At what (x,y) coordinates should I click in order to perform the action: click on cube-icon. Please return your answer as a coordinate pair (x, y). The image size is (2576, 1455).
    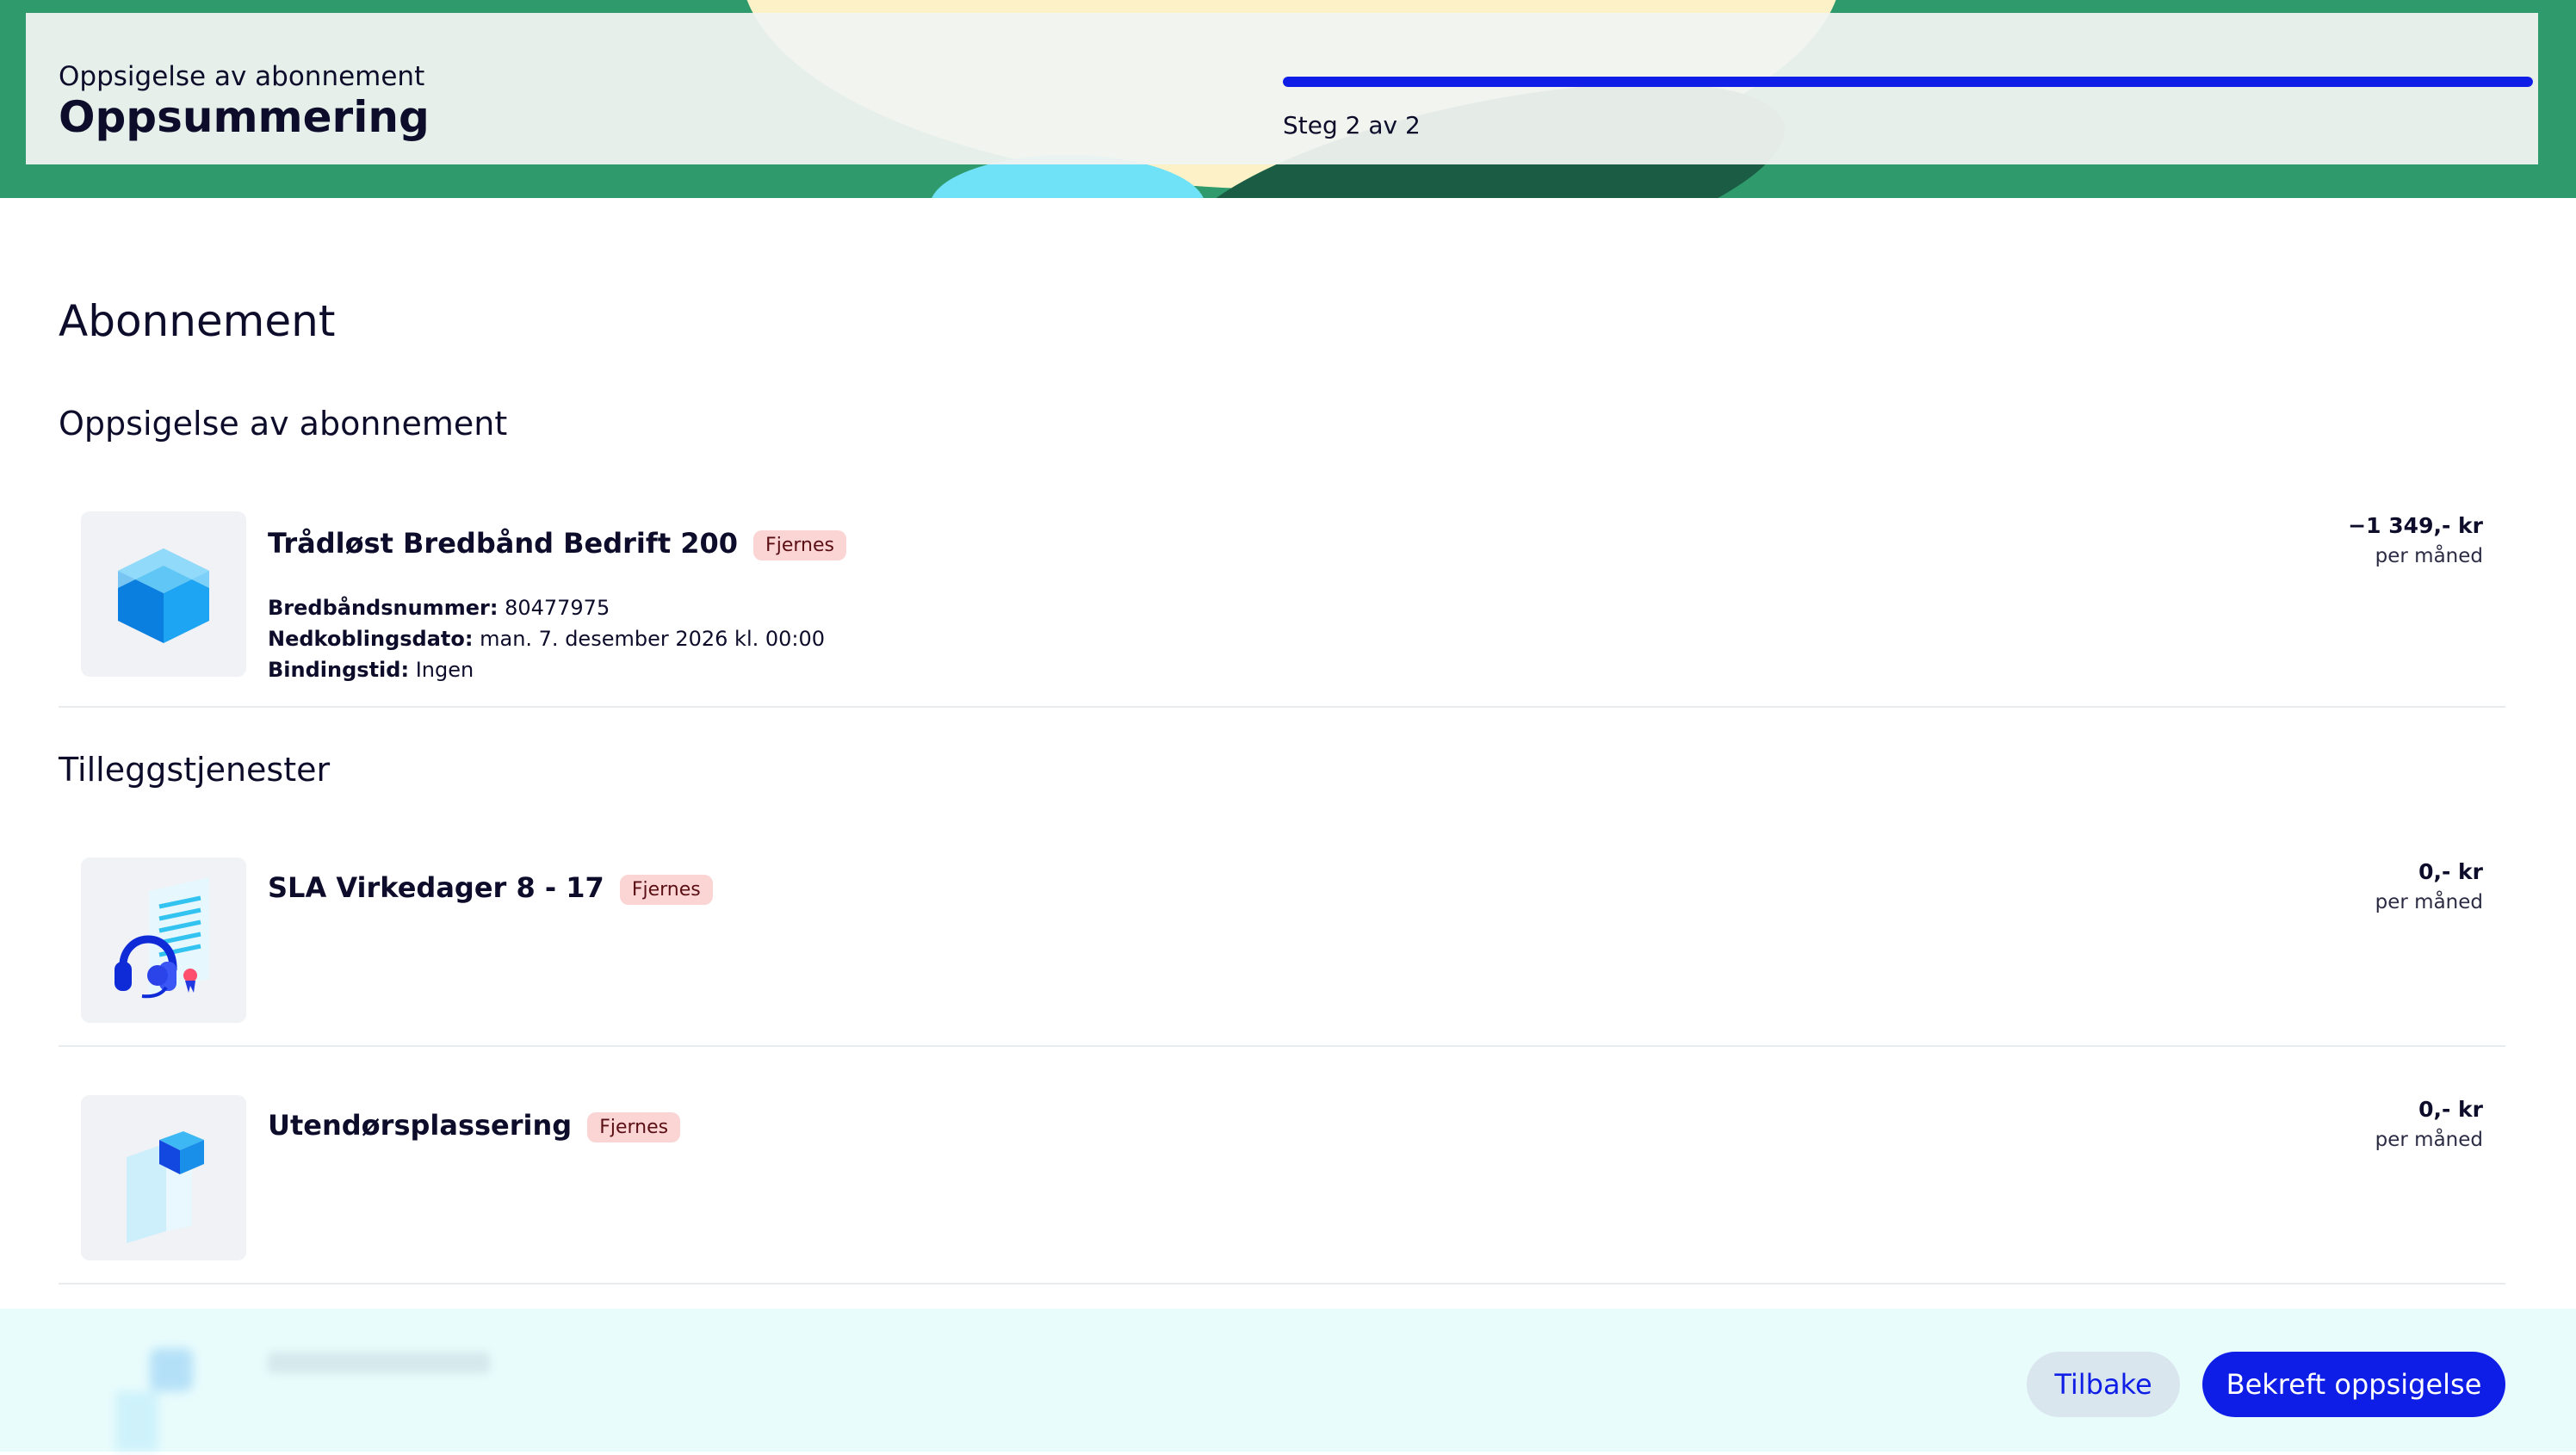
    Looking at the image, I should click on (163, 594).